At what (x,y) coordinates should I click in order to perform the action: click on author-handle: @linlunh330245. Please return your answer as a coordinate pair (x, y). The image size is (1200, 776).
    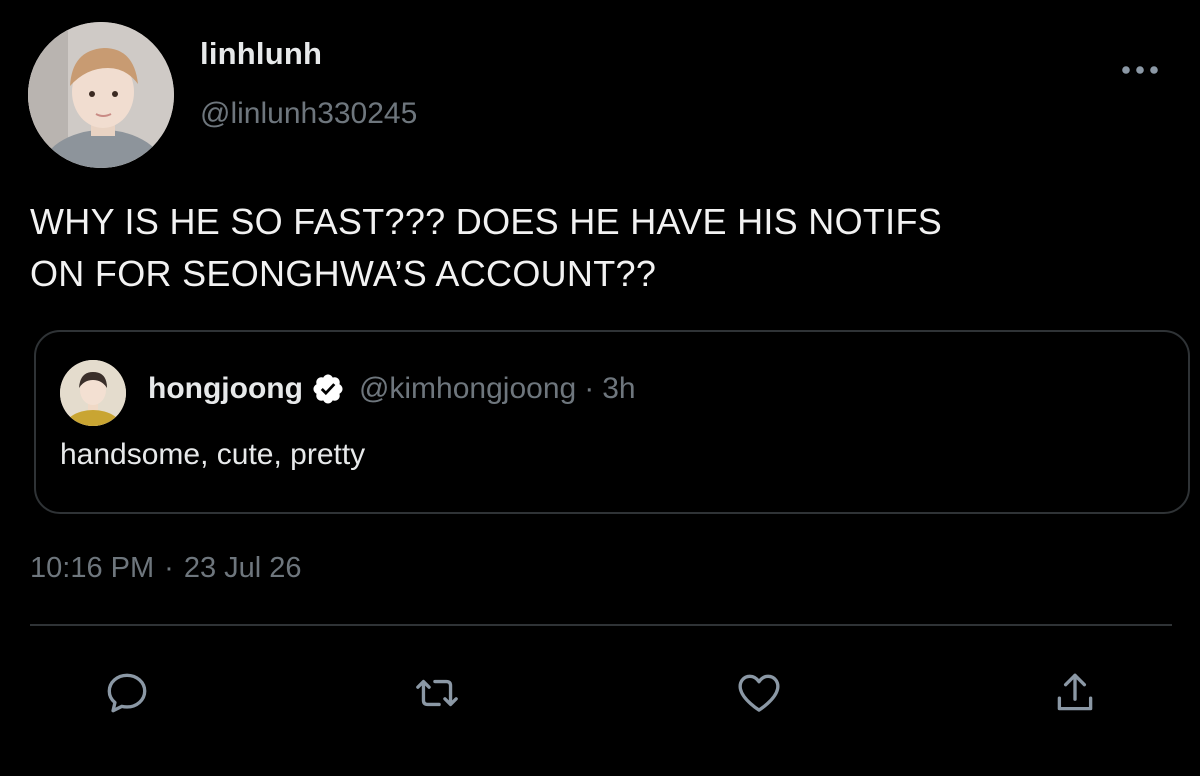
    Looking at the image, I should click on (308, 114).